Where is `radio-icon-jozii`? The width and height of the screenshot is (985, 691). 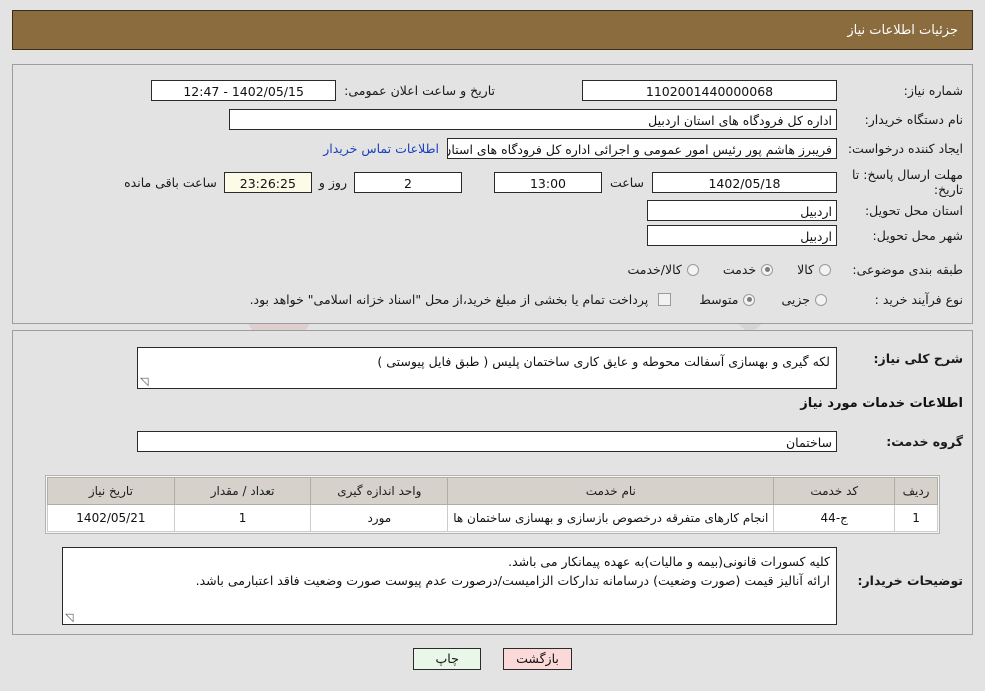 radio-icon-jozii is located at coordinates (821, 299).